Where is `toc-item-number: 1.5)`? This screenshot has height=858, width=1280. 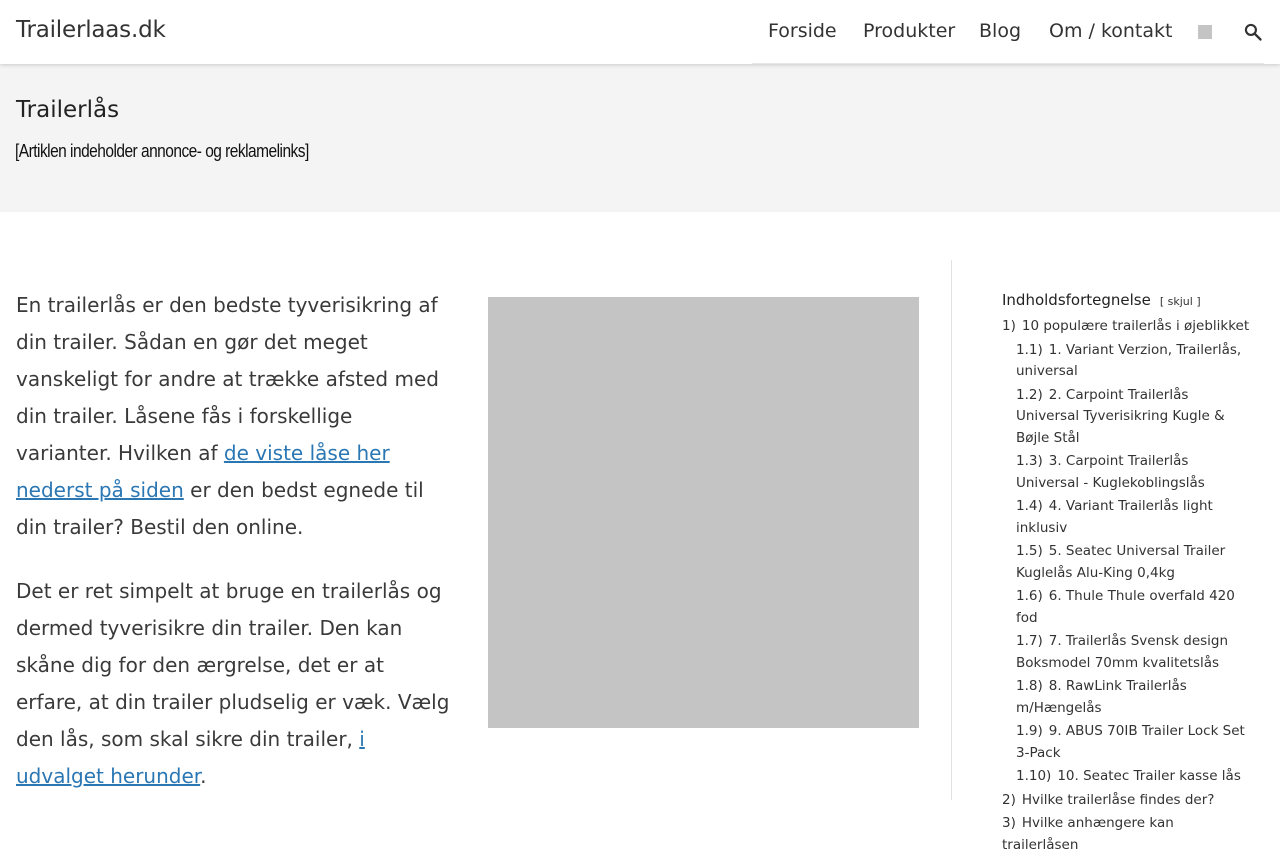 toc-item-number: 1.5) is located at coordinates (1029, 551).